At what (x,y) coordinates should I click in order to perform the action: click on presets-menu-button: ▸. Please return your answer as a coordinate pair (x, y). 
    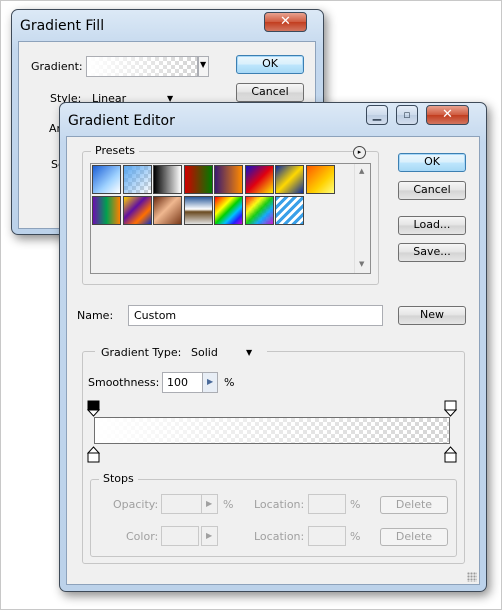
    Looking at the image, I should click on (359, 152).